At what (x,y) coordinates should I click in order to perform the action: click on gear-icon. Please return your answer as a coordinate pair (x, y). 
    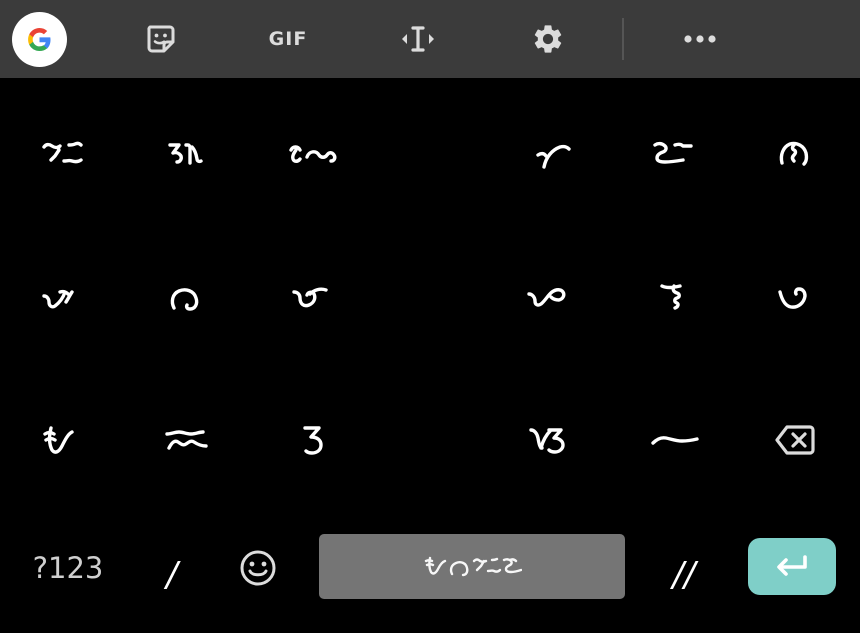
    Looking at the image, I should click on (548, 39).